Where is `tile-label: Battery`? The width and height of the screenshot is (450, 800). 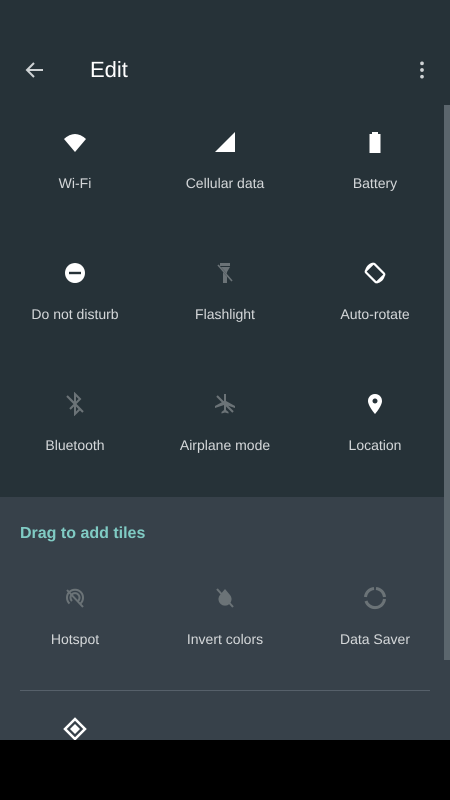 tile-label: Battery is located at coordinates (375, 183).